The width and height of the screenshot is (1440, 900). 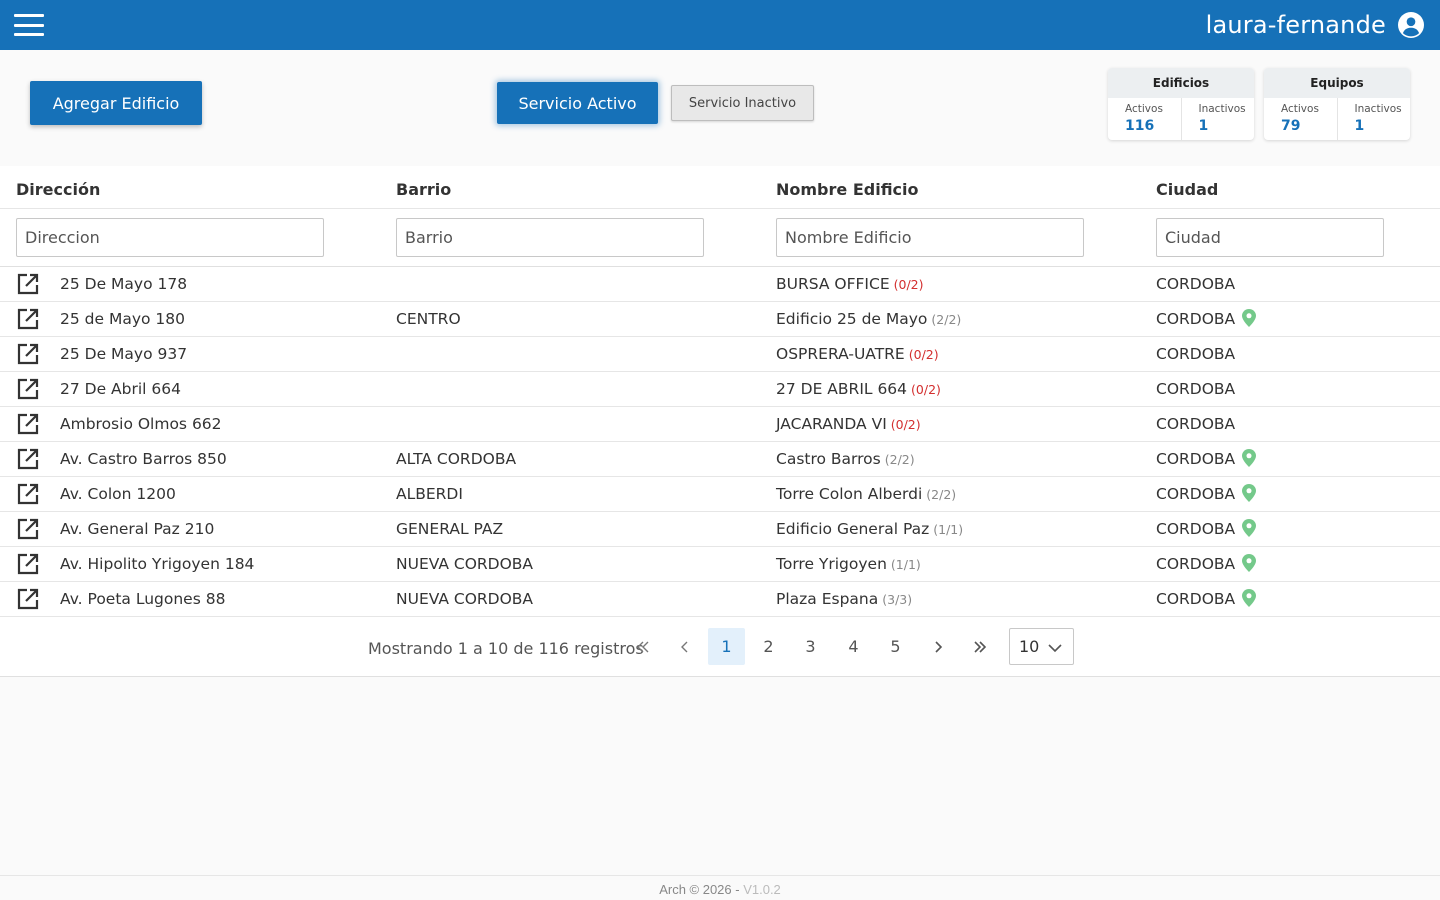 What do you see at coordinates (720, 25) in the screenshot?
I see `top-bar: laura-fernande` at bounding box center [720, 25].